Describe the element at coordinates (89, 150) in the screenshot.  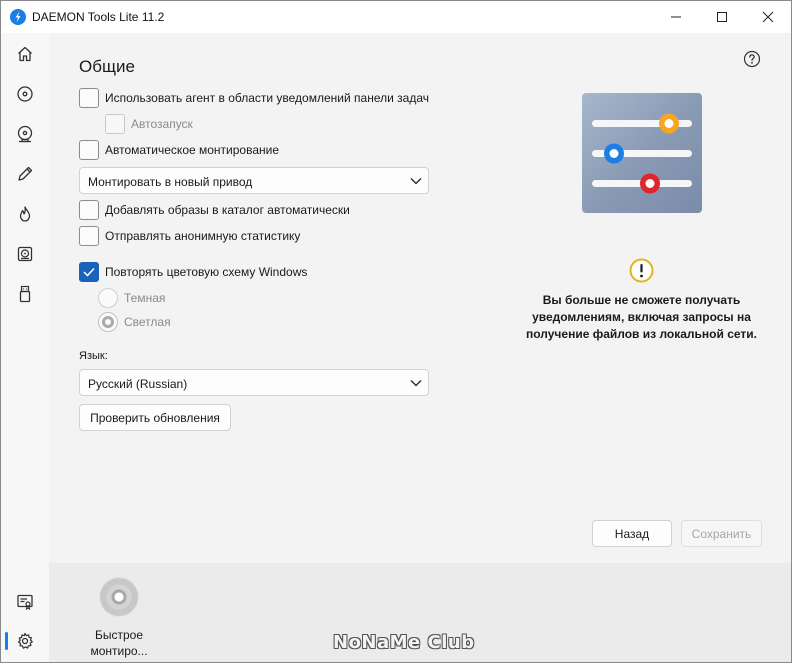
I see `auto-mount-checkbox` at that location.